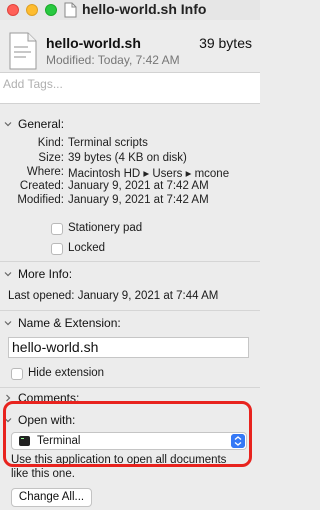 The image size is (320, 510). Describe the element at coordinates (41, 124) in the screenshot. I see `general-label: General:` at that location.